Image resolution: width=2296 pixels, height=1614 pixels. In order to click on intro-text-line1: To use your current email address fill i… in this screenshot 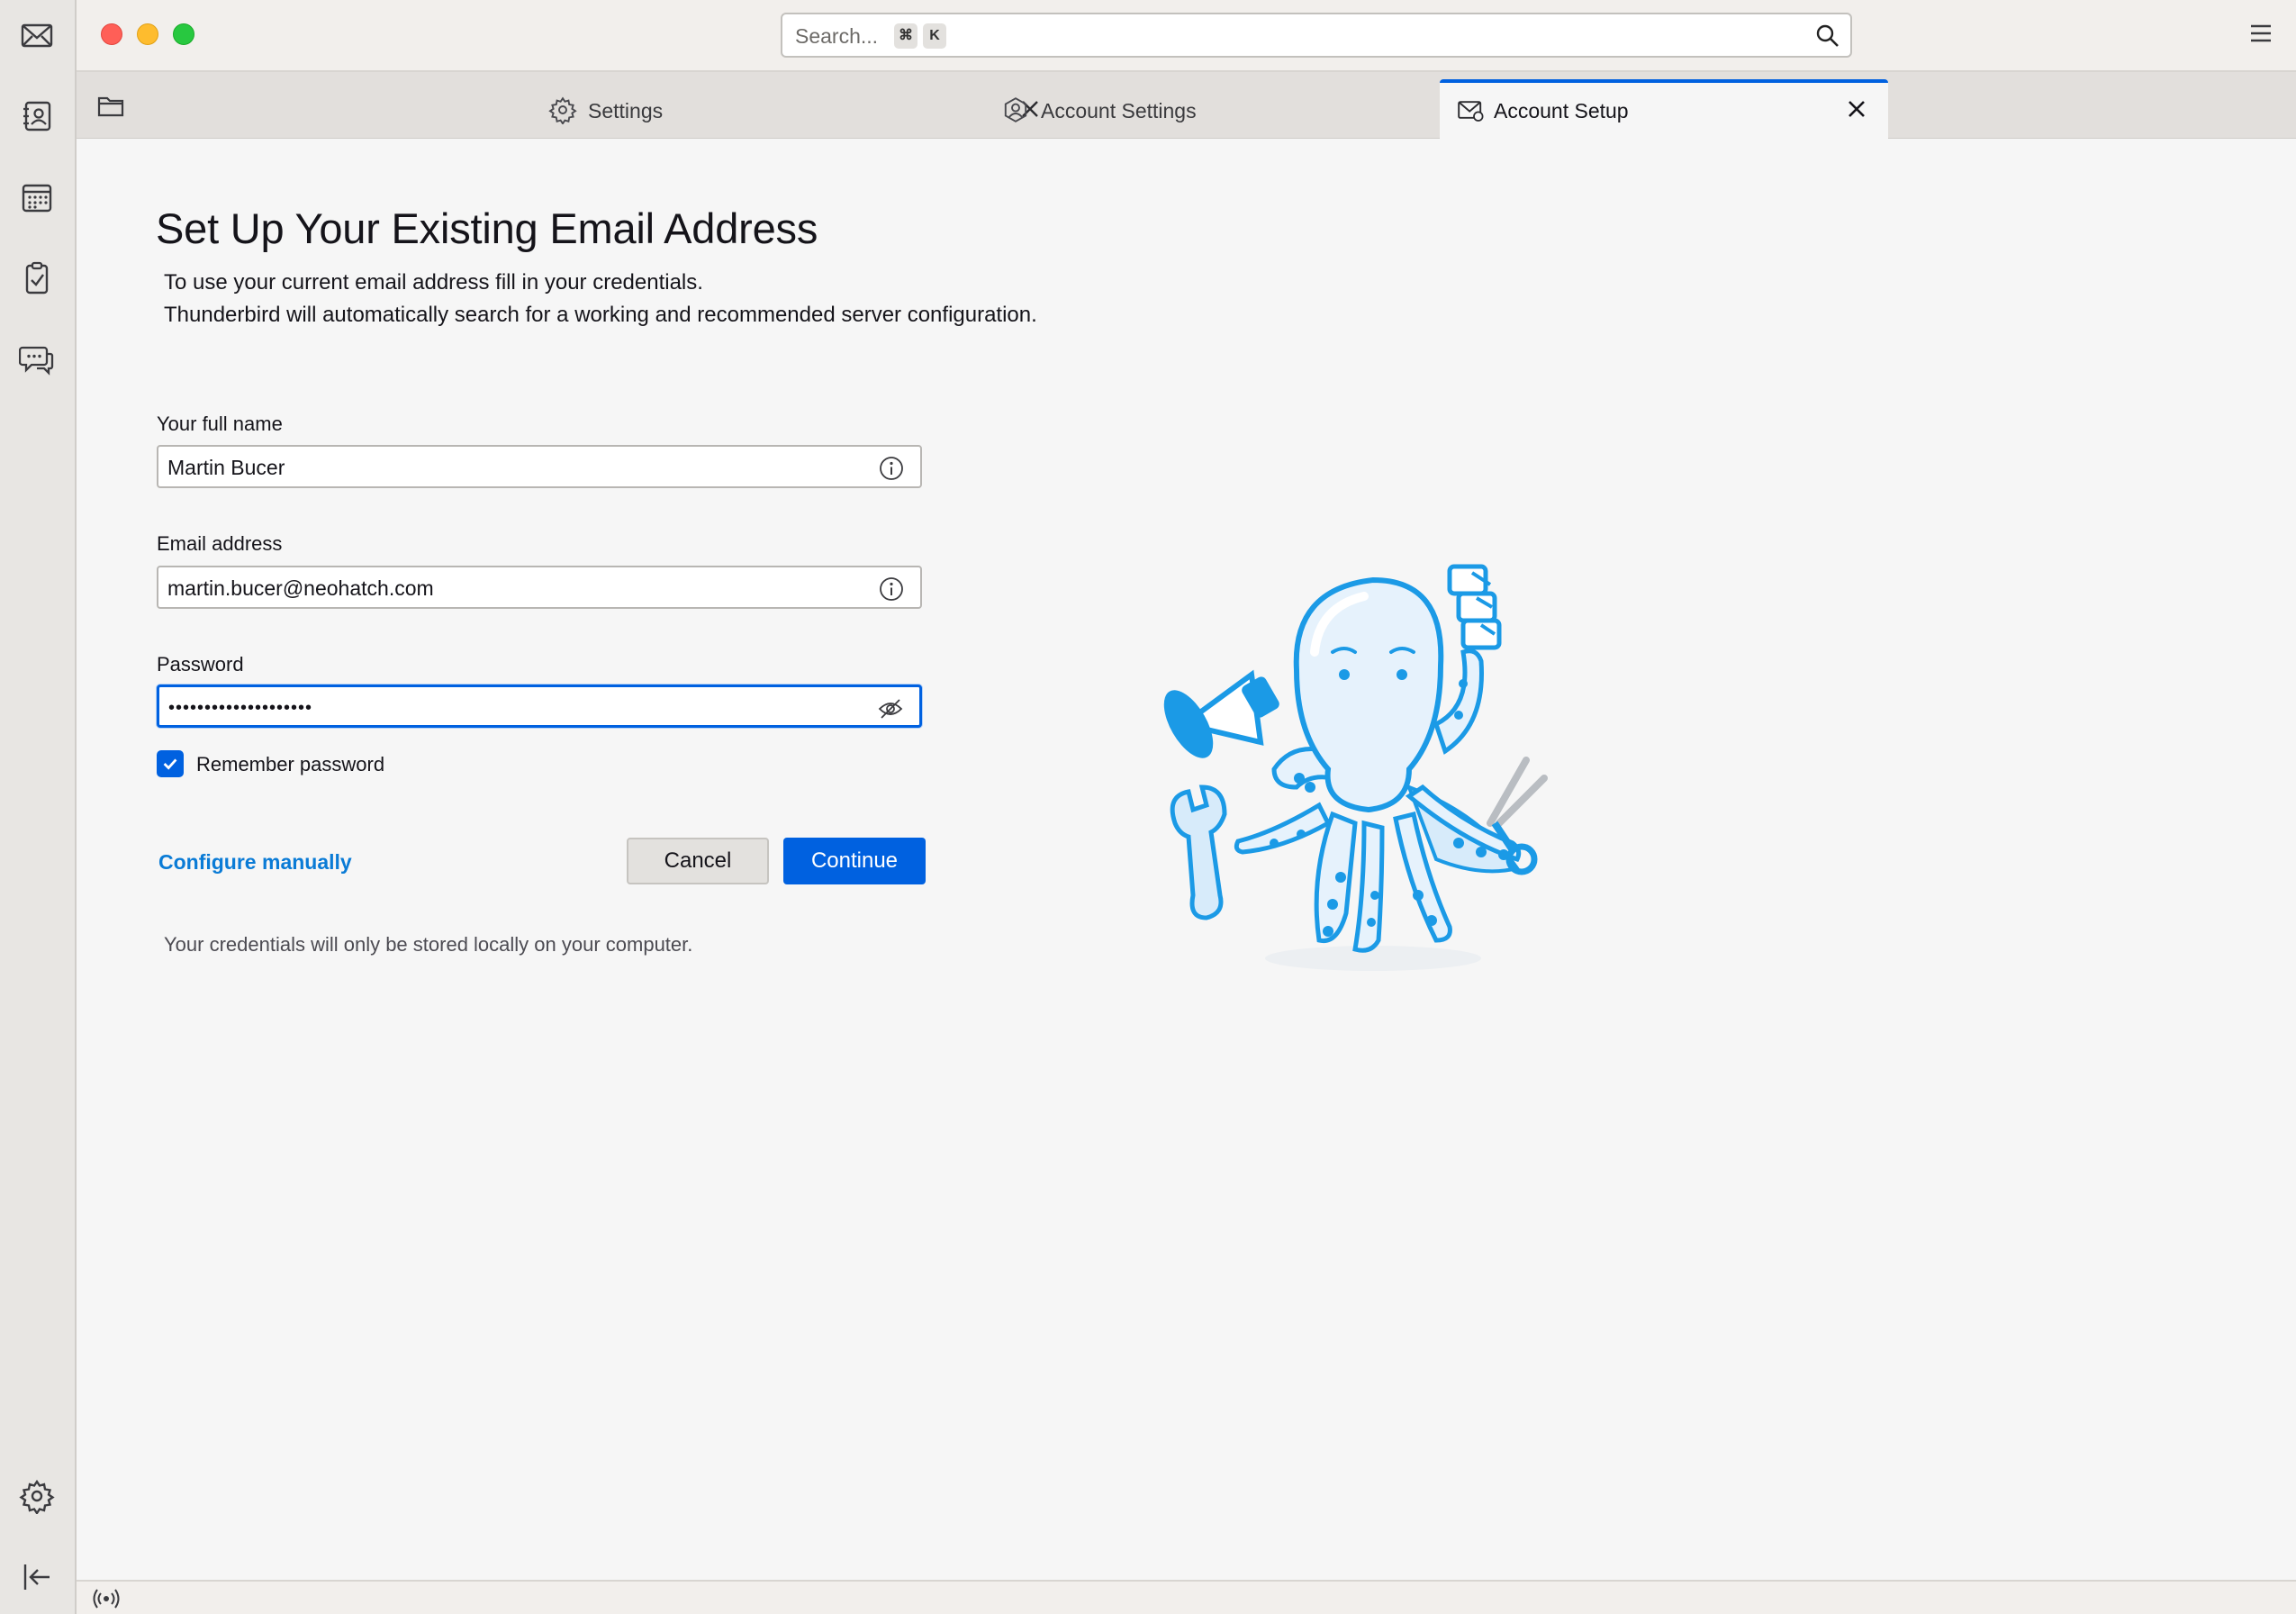, I will do `click(433, 283)`.